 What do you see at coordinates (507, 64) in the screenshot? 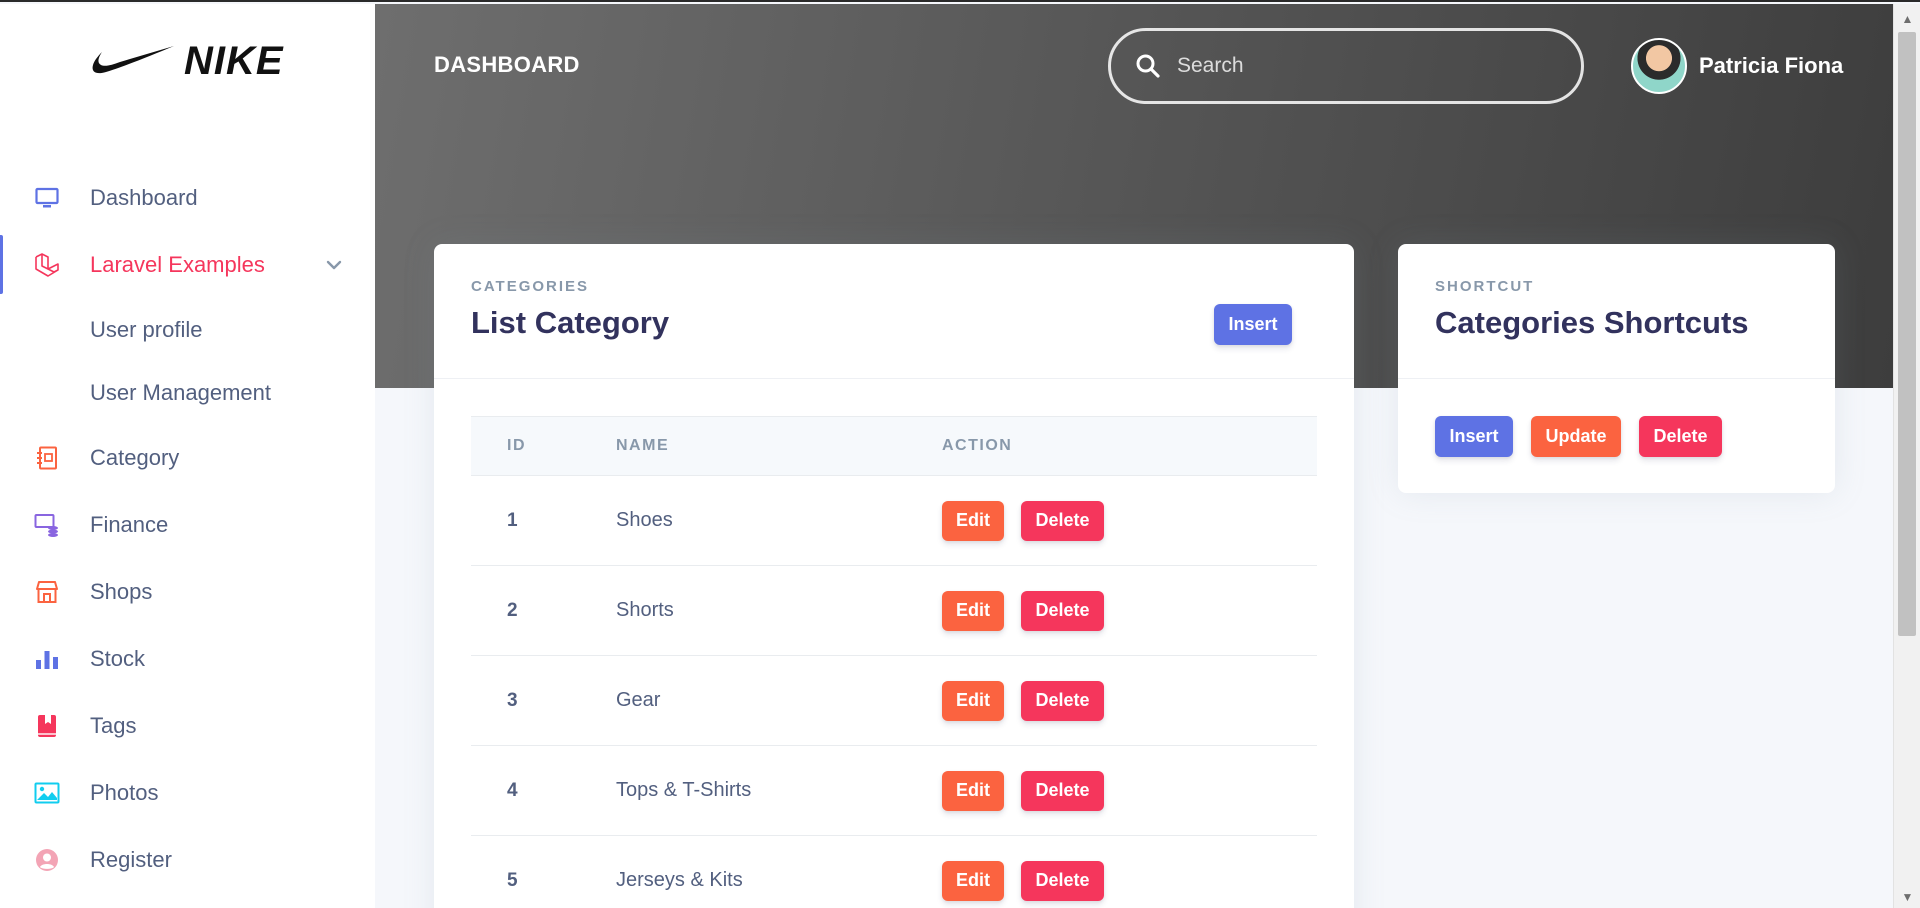
I see `page-title: DASHBOARD` at bounding box center [507, 64].